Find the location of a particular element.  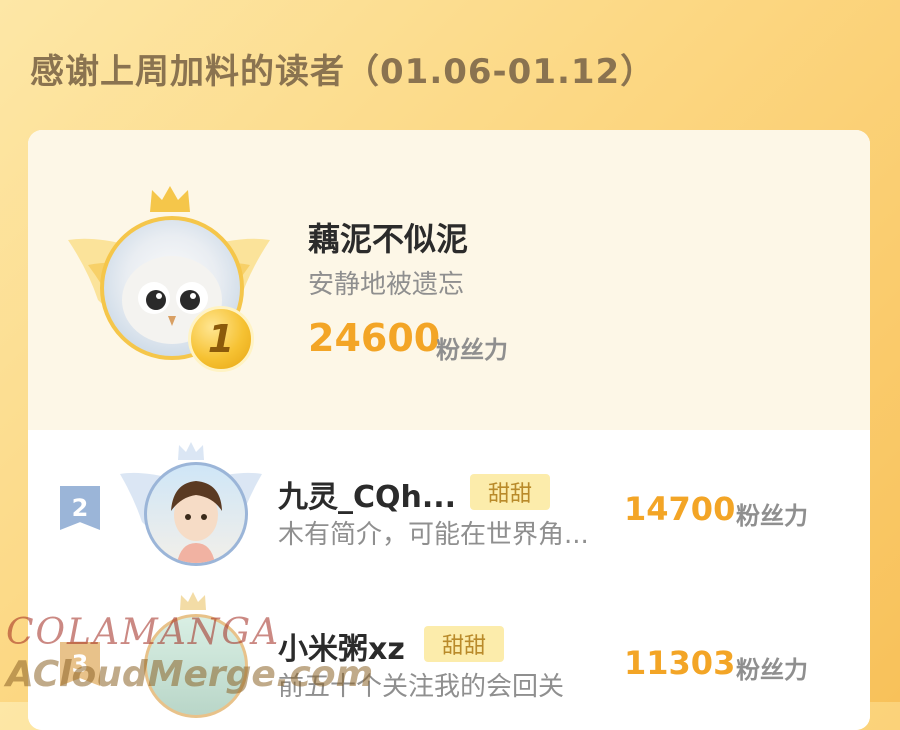

top-reader-bio: 安静地被遗忘 is located at coordinates (386, 285).